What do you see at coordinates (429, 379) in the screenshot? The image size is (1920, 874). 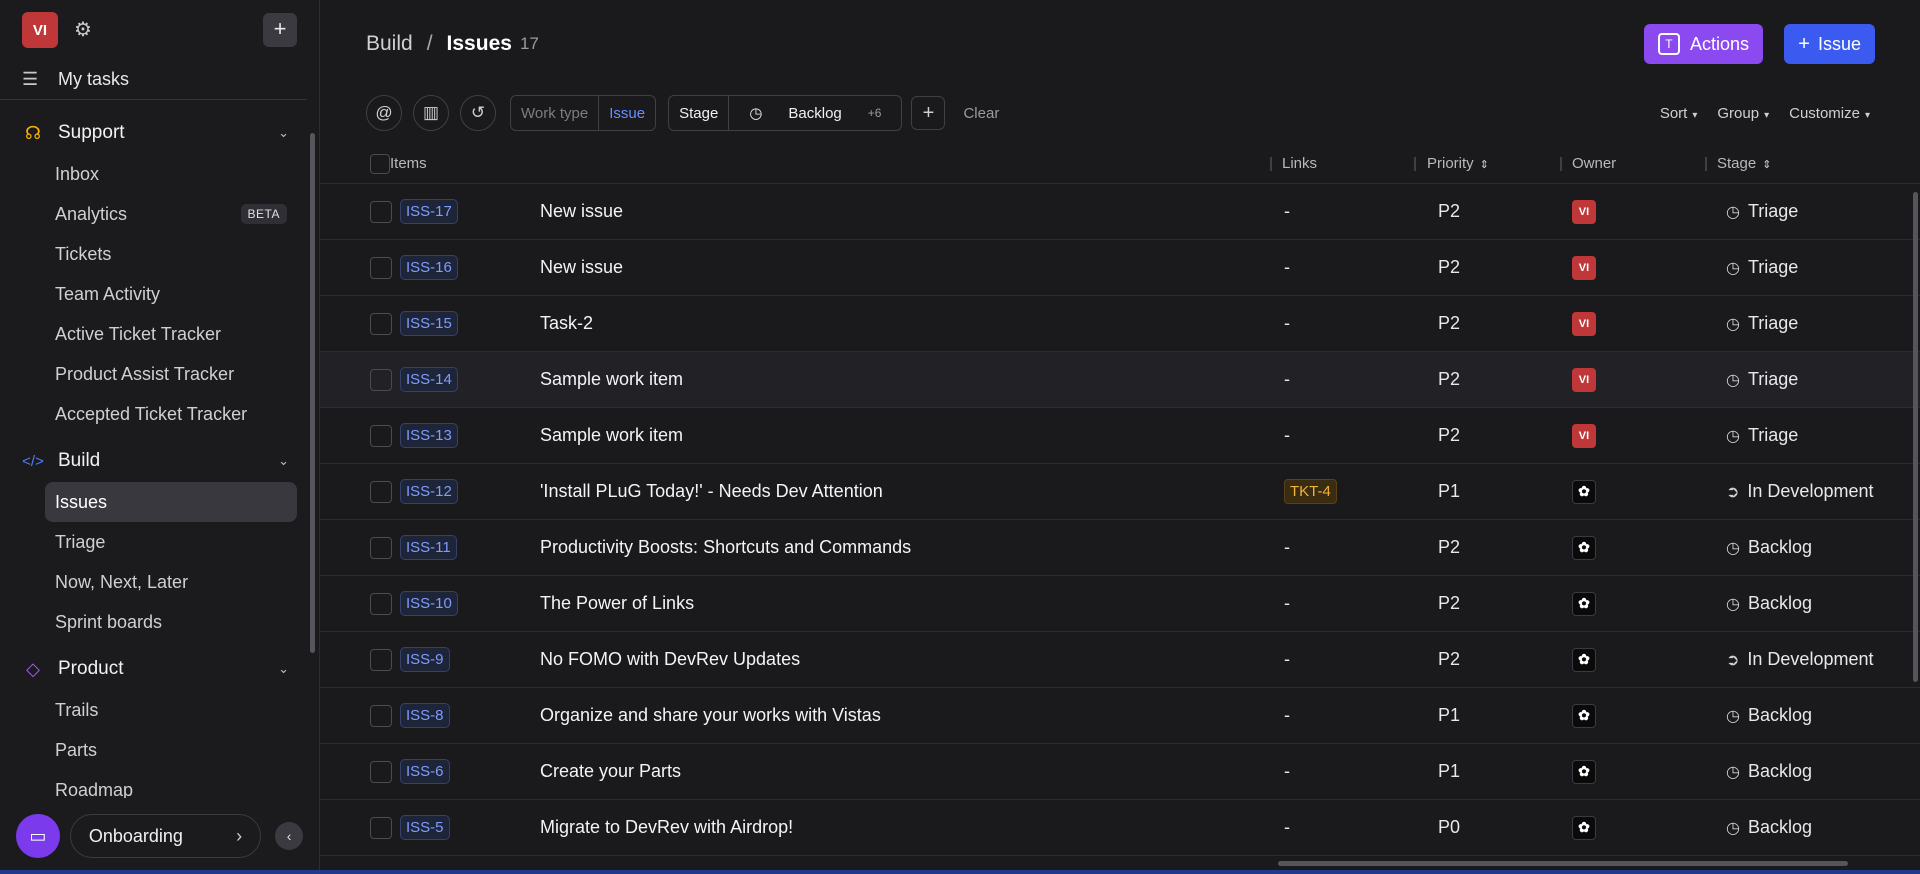 I see `issue-id: ISS-14` at bounding box center [429, 379].